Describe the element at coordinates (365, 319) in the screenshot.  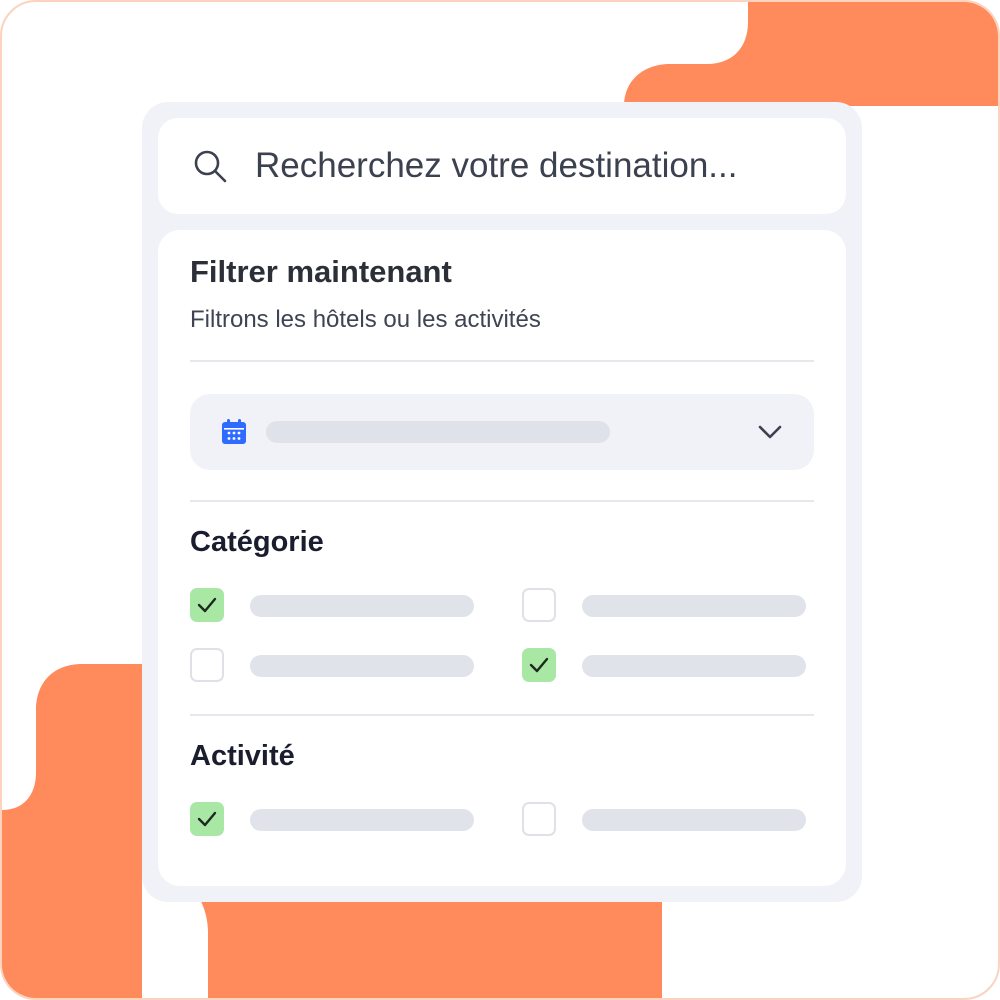
I see `filter-subtitle: Filtrons les hôtels ou les activités` at that location.